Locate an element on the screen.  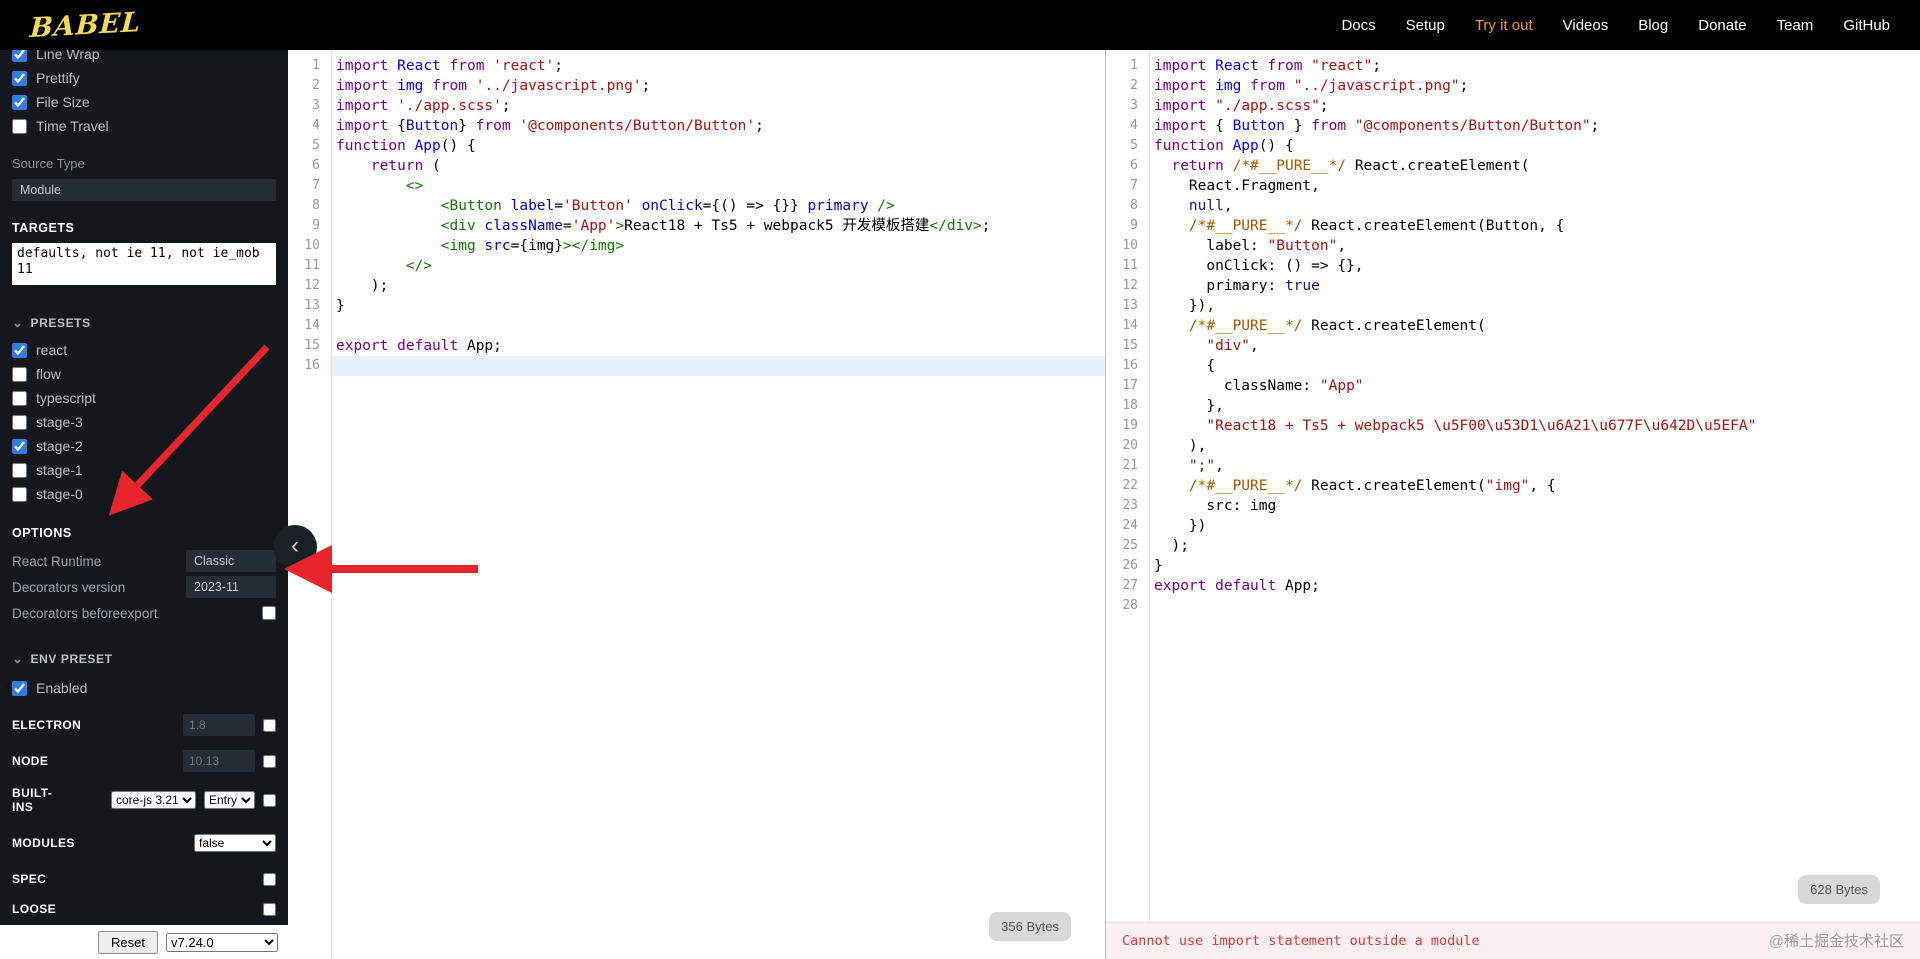
line-content: return ( is located at coordinates (718, 166).